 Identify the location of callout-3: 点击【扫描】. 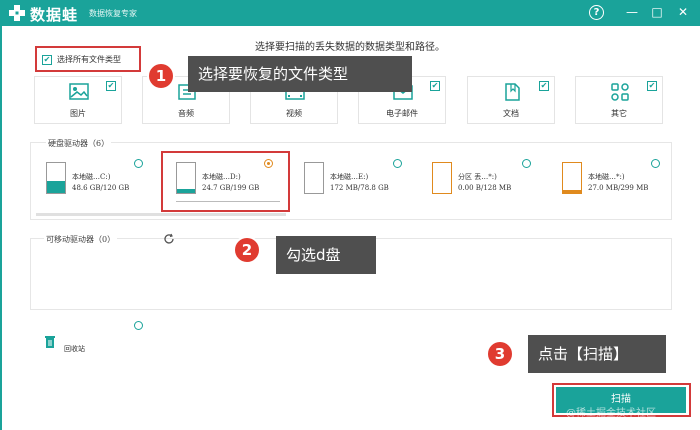
(597, 354).